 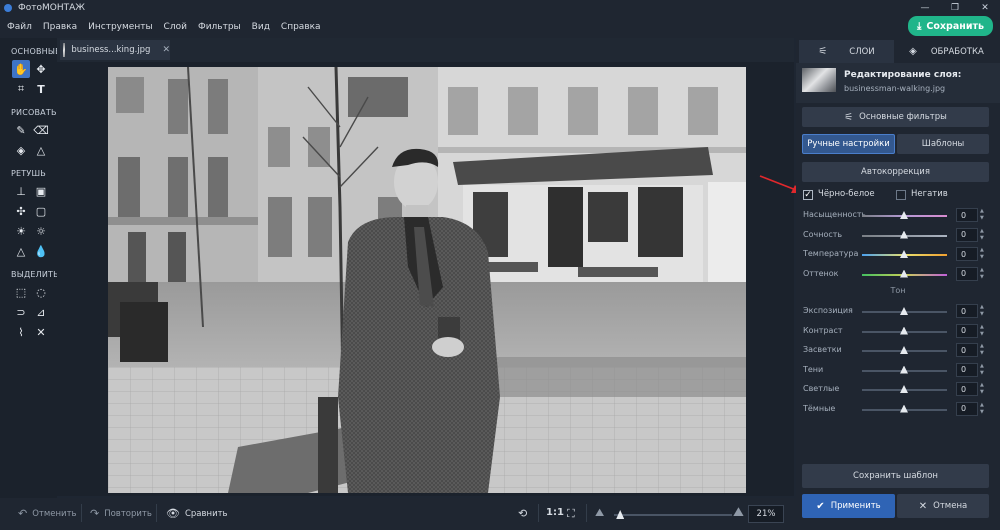 What do you see at coordinates (602, 513) in the screenshot?
I see `zoom-out-icon: ⛰` at bounding box center [602, 513].